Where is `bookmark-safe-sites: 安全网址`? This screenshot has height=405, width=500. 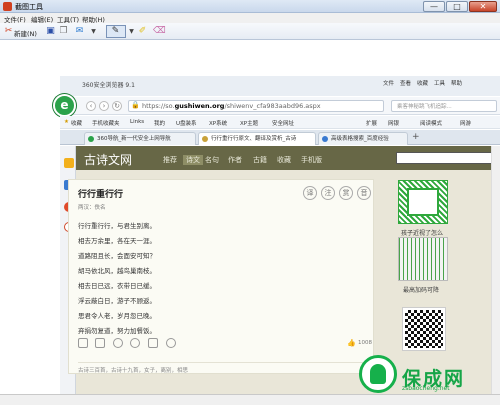
bookmark-safe-sites: 安全网址 is located at coordinates (283, 123).